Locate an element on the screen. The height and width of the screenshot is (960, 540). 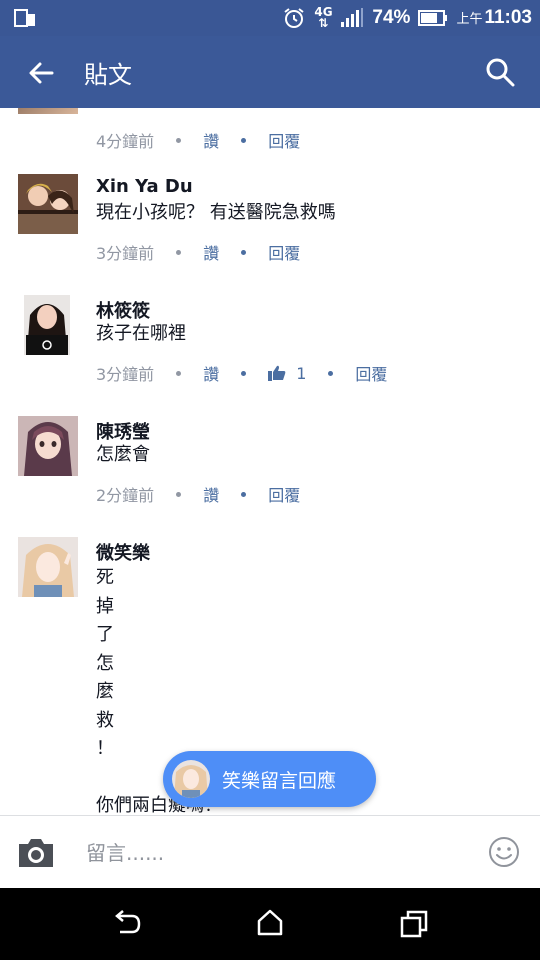
clock: 上午 11:03 is located at coordinates (494, 18).